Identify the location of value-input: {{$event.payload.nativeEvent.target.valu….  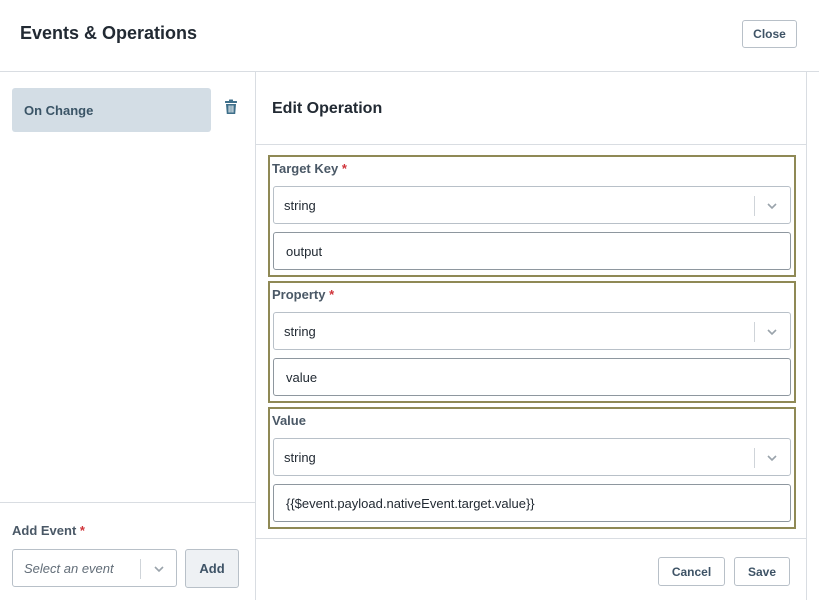
(532, 503).